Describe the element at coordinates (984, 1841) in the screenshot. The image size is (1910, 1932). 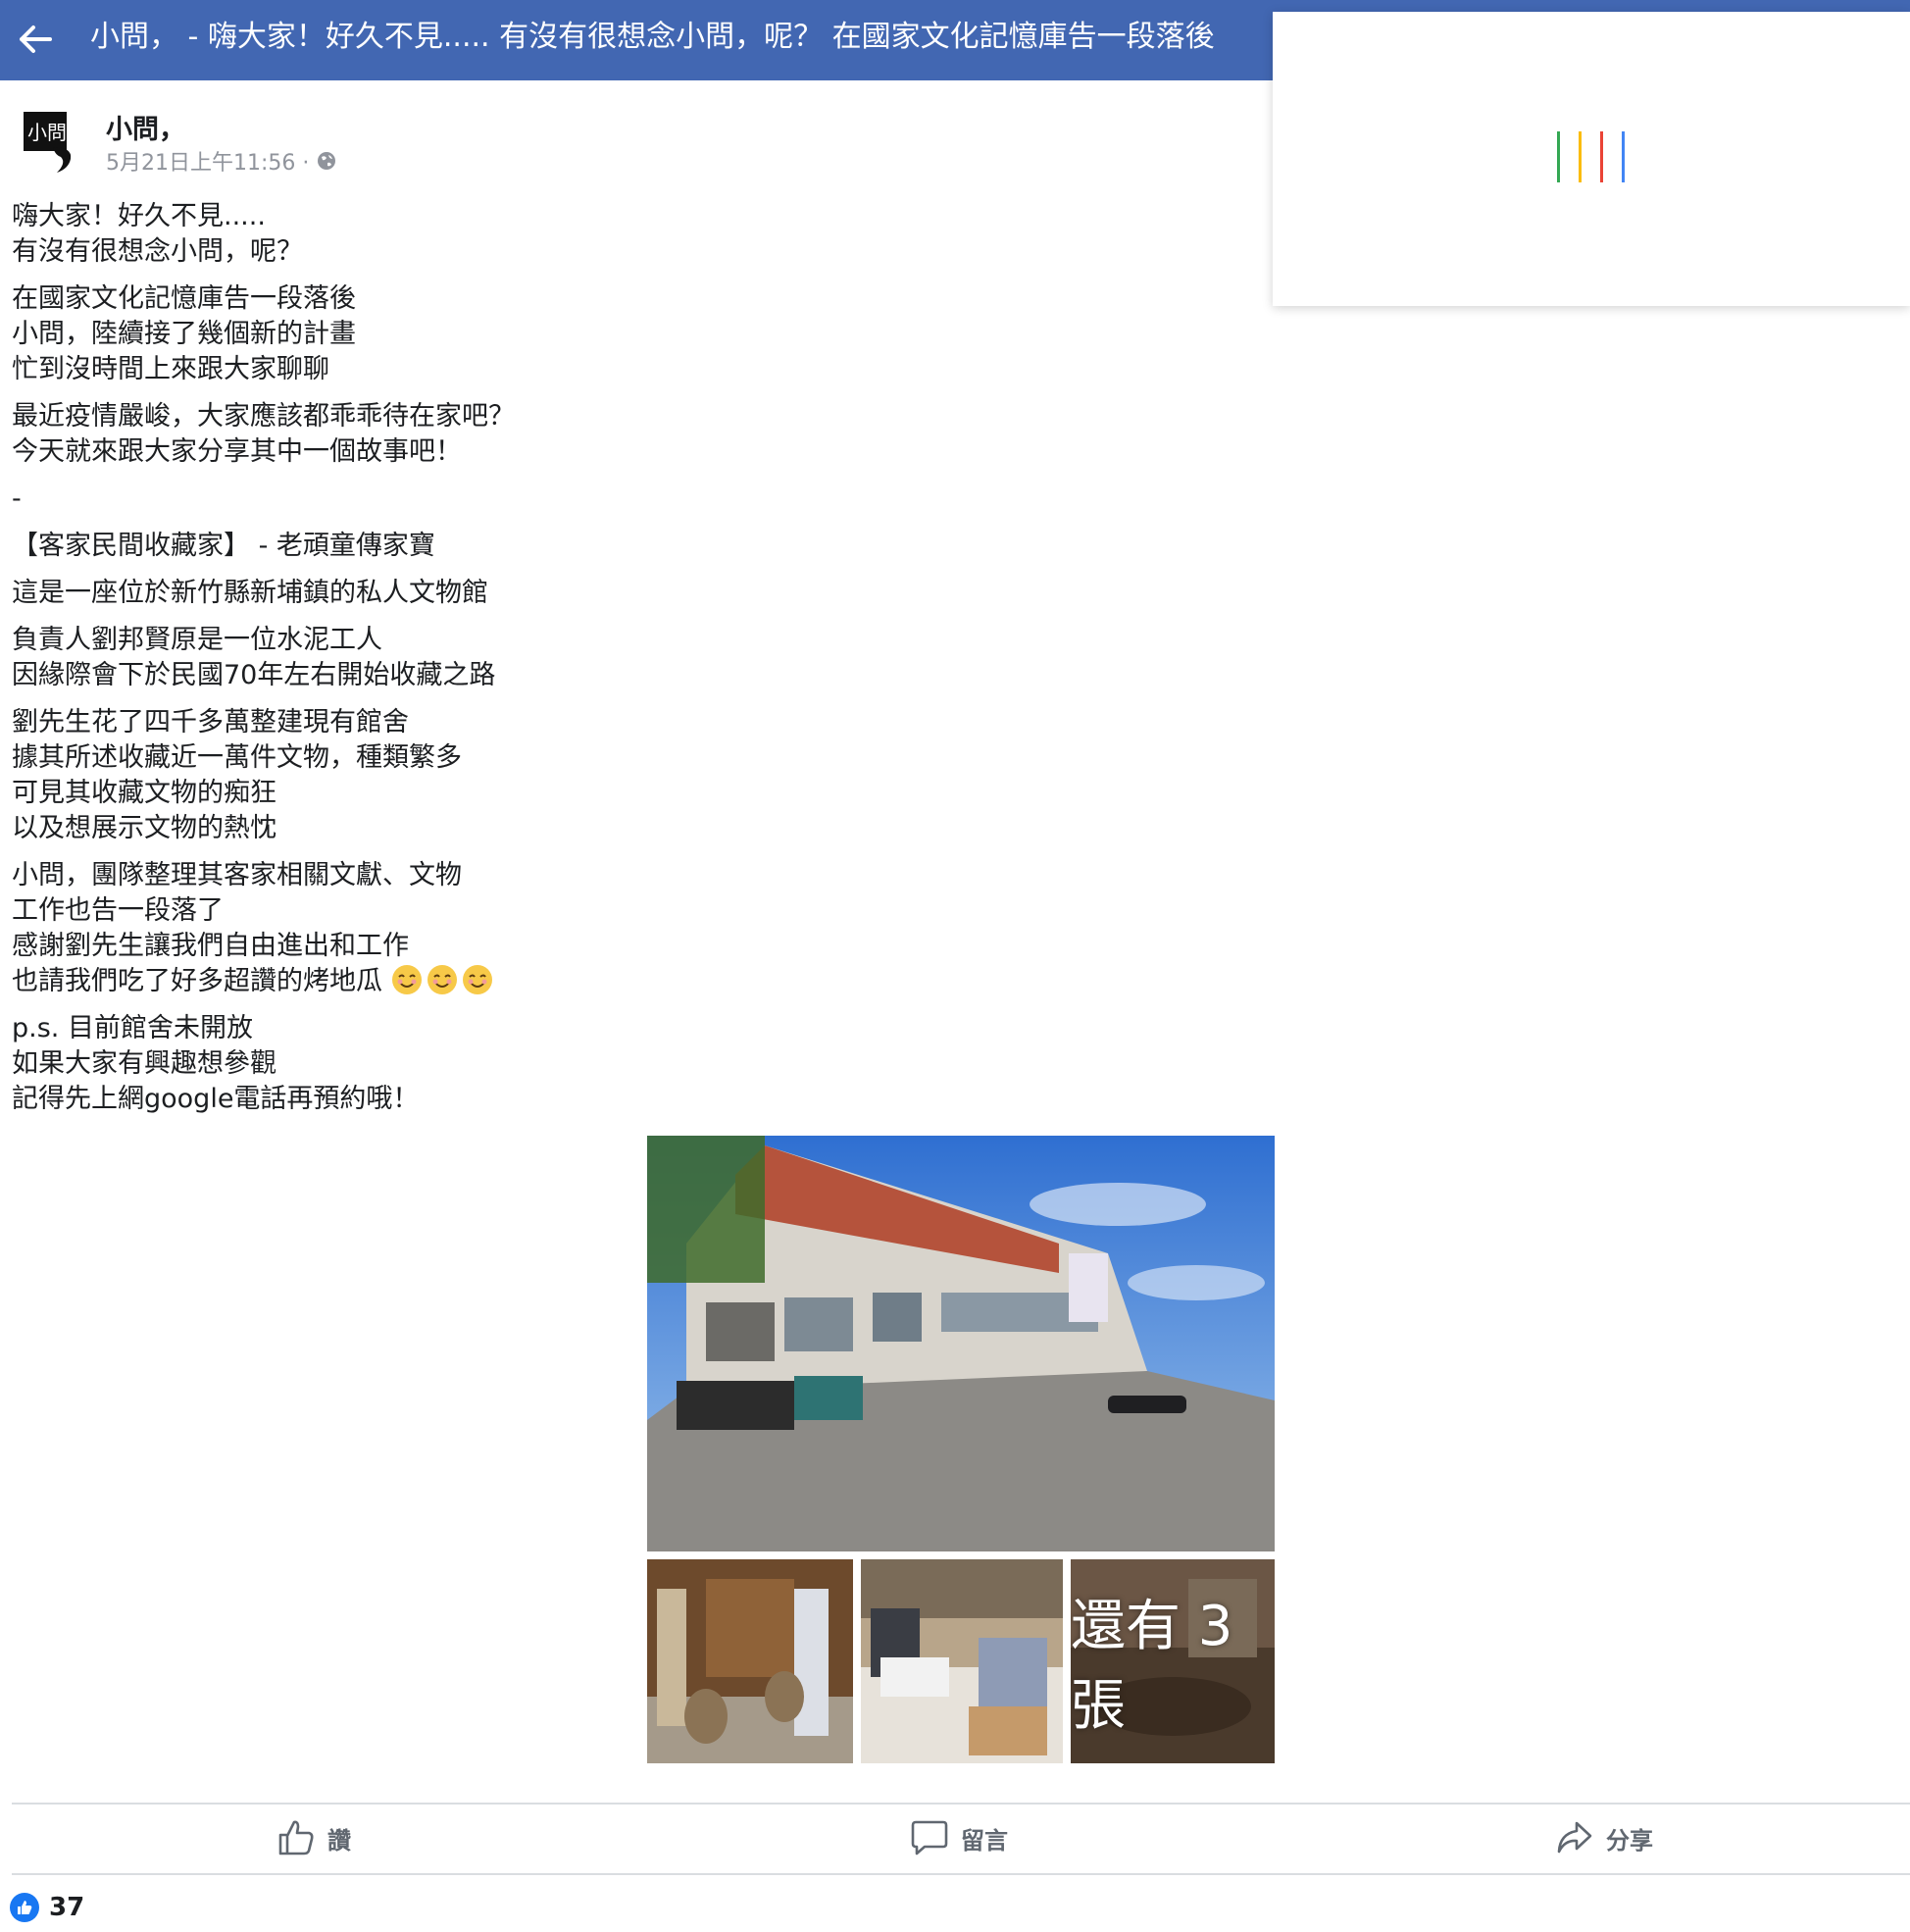
I see `comment-label: 留言` at that location.